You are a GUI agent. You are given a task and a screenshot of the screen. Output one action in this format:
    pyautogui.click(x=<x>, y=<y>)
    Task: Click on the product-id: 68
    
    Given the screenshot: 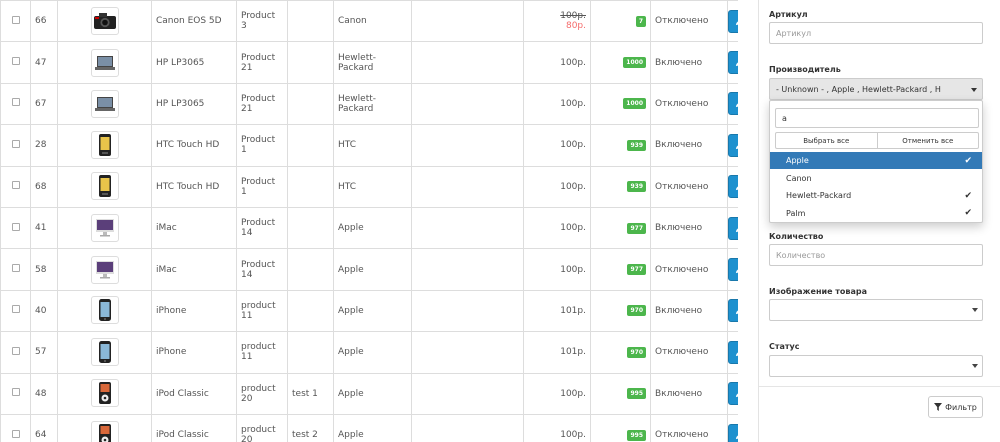 What is the action you would take?
    pyautogui.click(x=44, y=186)
    